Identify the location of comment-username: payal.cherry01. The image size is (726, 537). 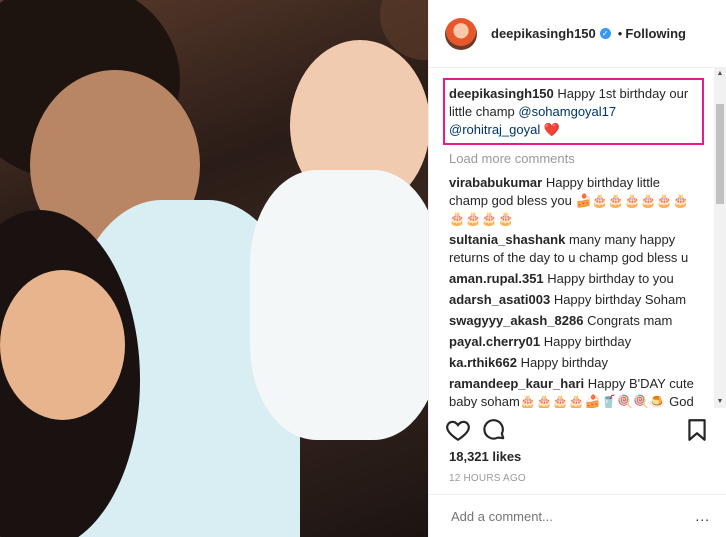
(494, 341).